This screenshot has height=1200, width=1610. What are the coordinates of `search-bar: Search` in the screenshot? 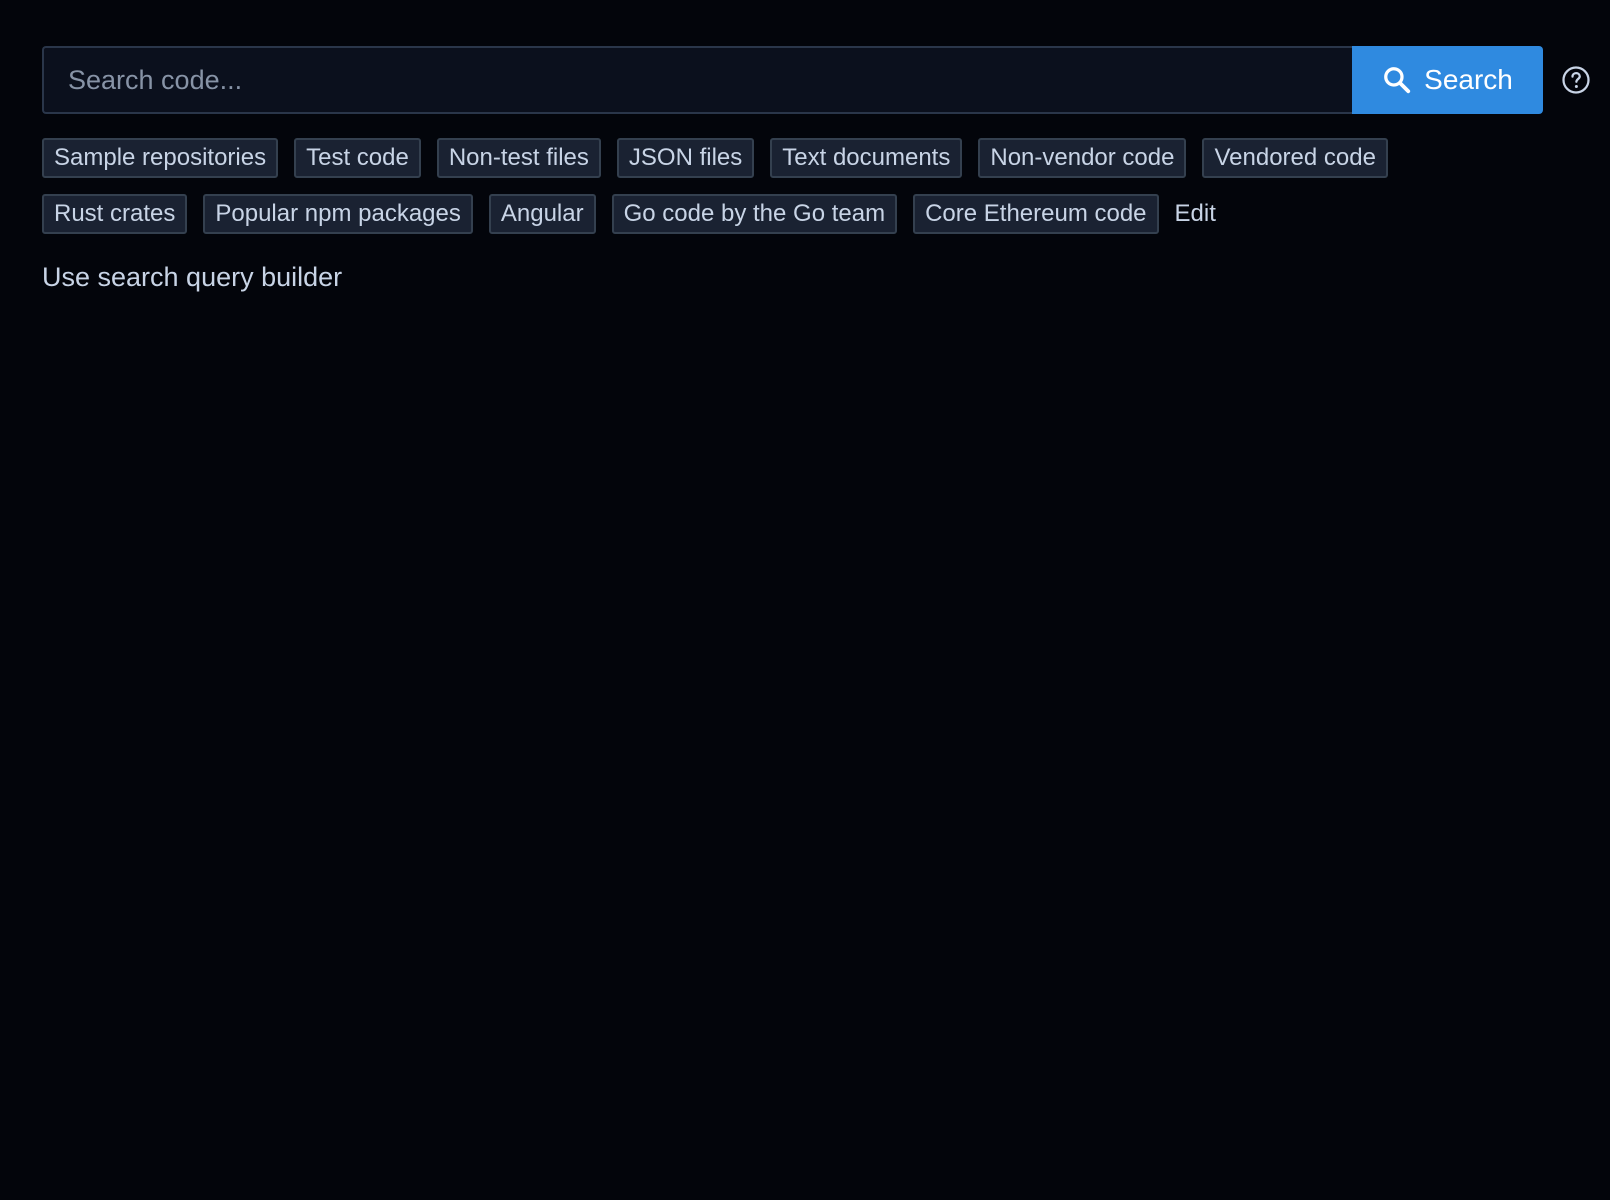 It's located at (792, 80).